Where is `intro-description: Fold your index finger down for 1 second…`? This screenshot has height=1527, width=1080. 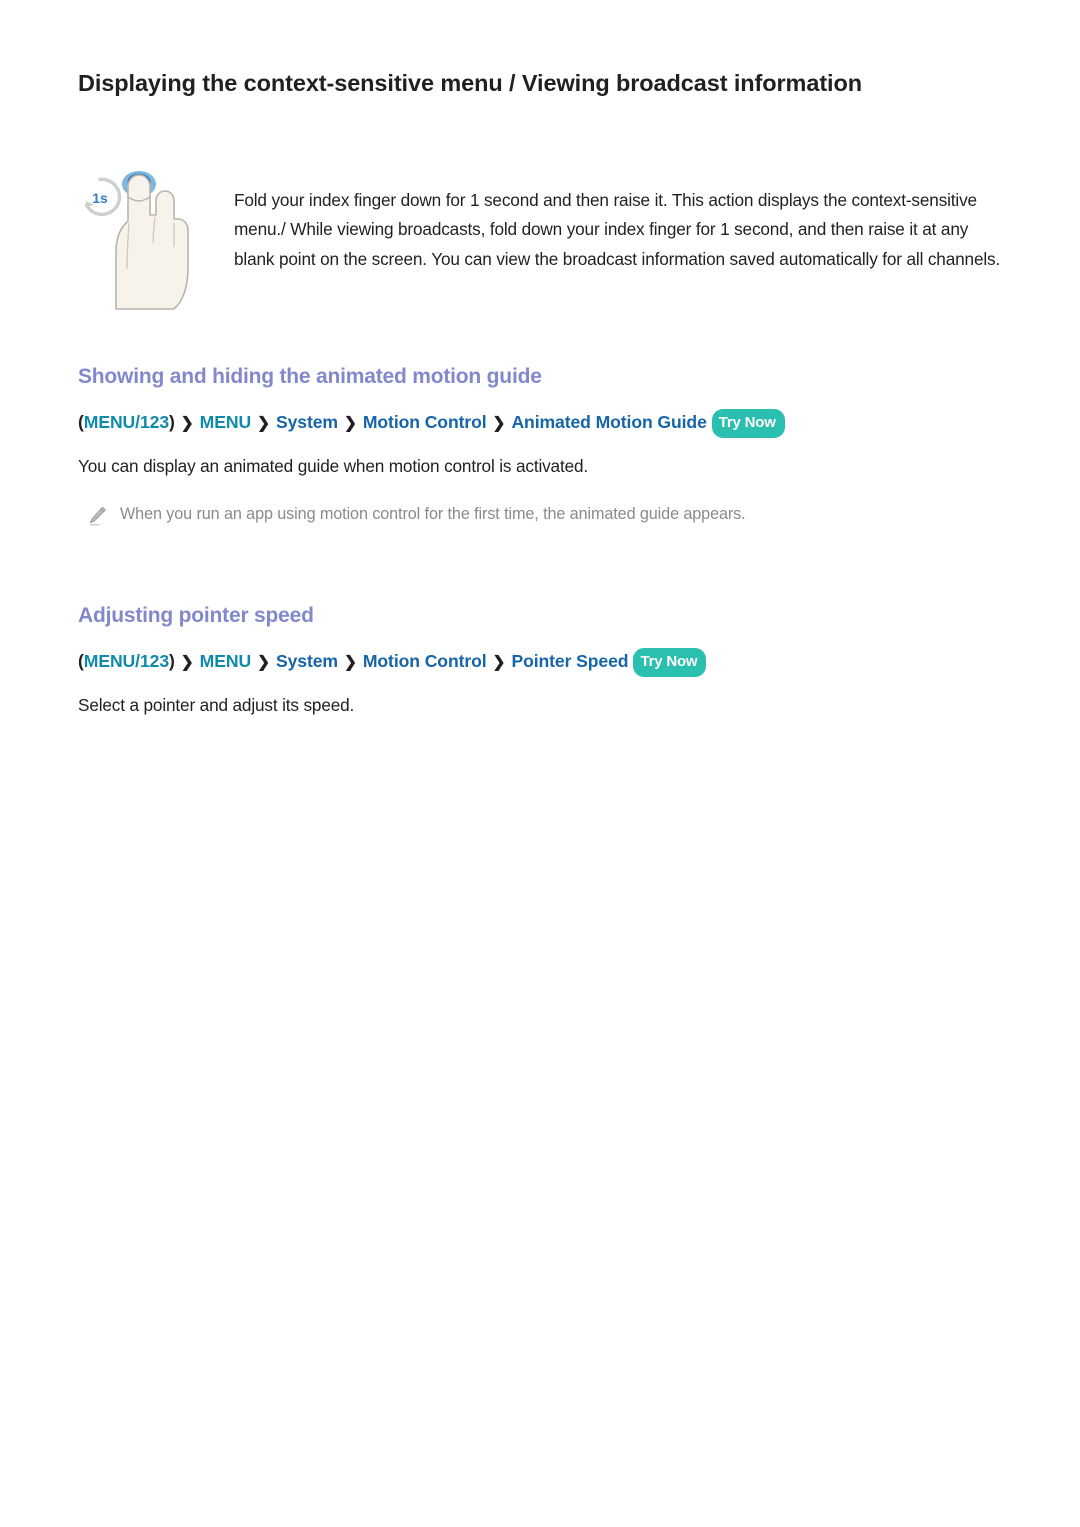
intro-description: Fold your index finger down for 1 second… is located at coordinates (617, 229).